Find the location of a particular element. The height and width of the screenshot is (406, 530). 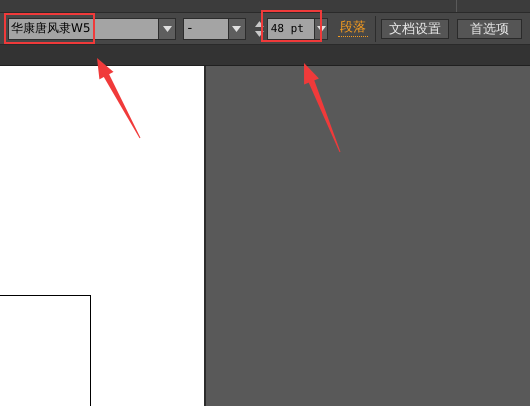

font-size-value: 48 pt is located at coordinates (291, 28).